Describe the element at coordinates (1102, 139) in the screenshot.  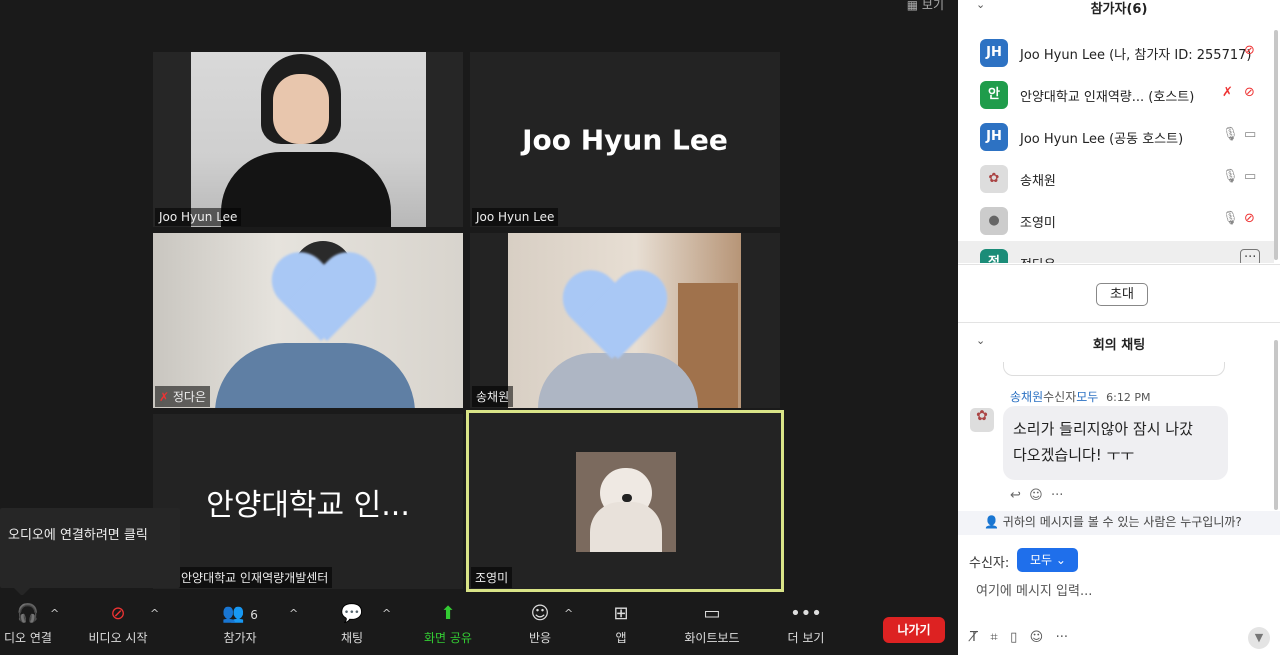
I see `participant-name: Joo Hyun Lee (공동 호스트)` at that location.